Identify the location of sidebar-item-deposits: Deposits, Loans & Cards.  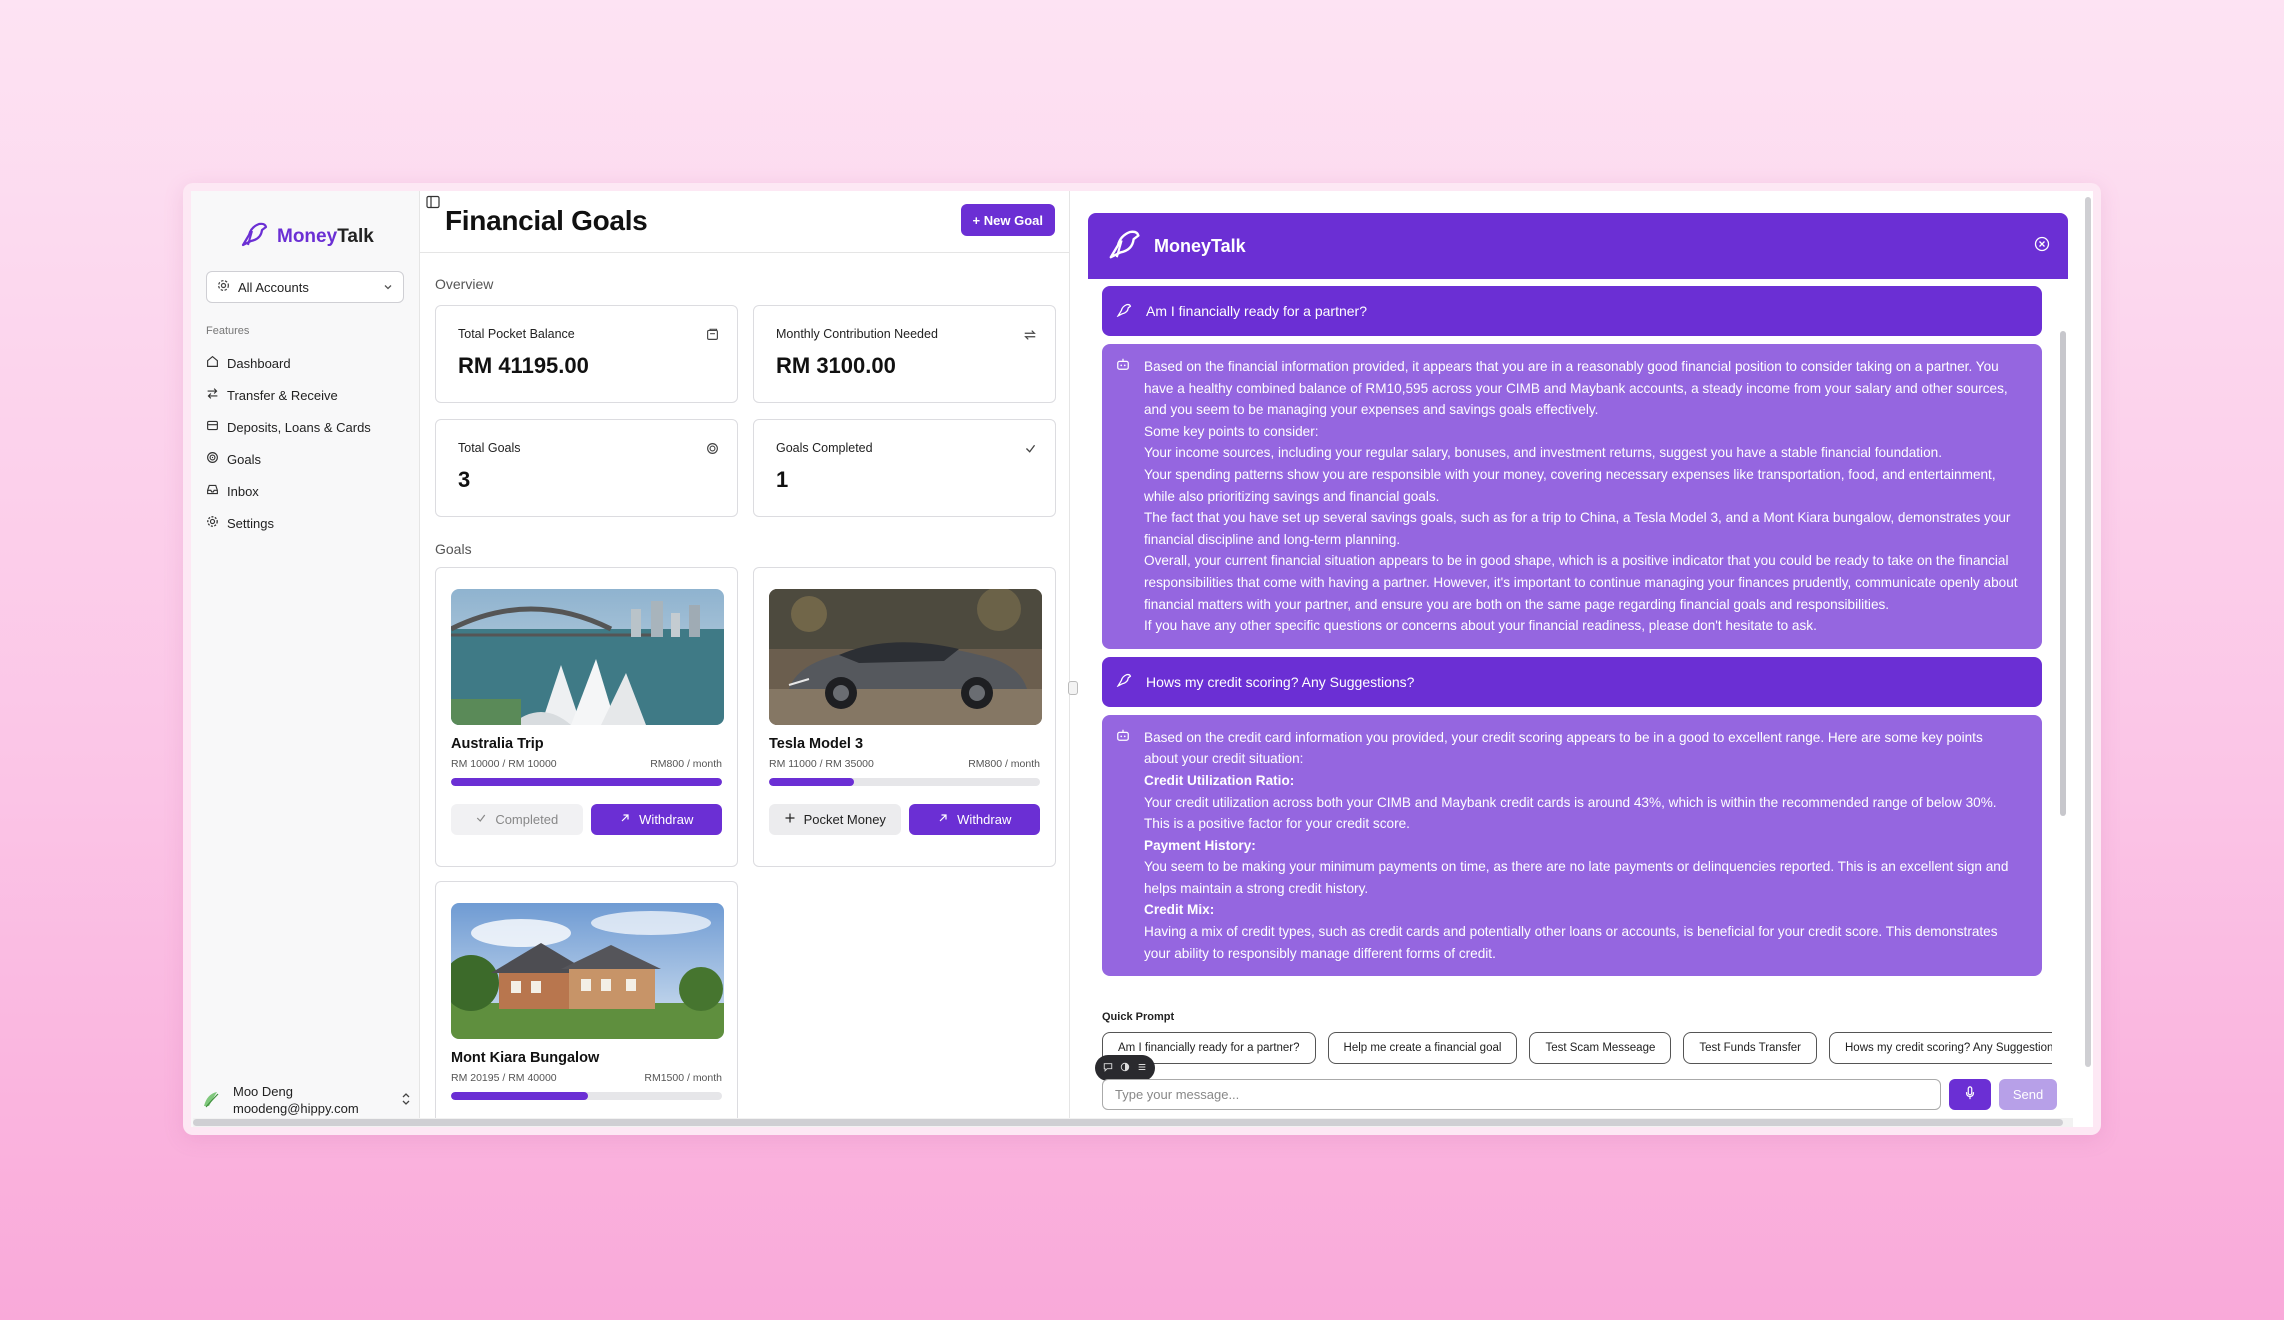
(306, 427).